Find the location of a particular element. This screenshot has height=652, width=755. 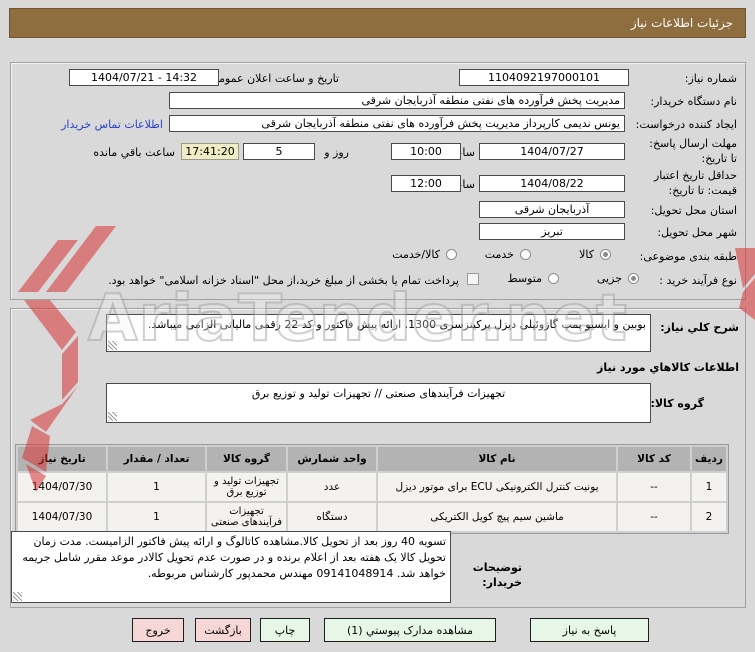

view-attachments-button: مشاهده مدارک پیوستي (1) is located at coordinates (410, 630).